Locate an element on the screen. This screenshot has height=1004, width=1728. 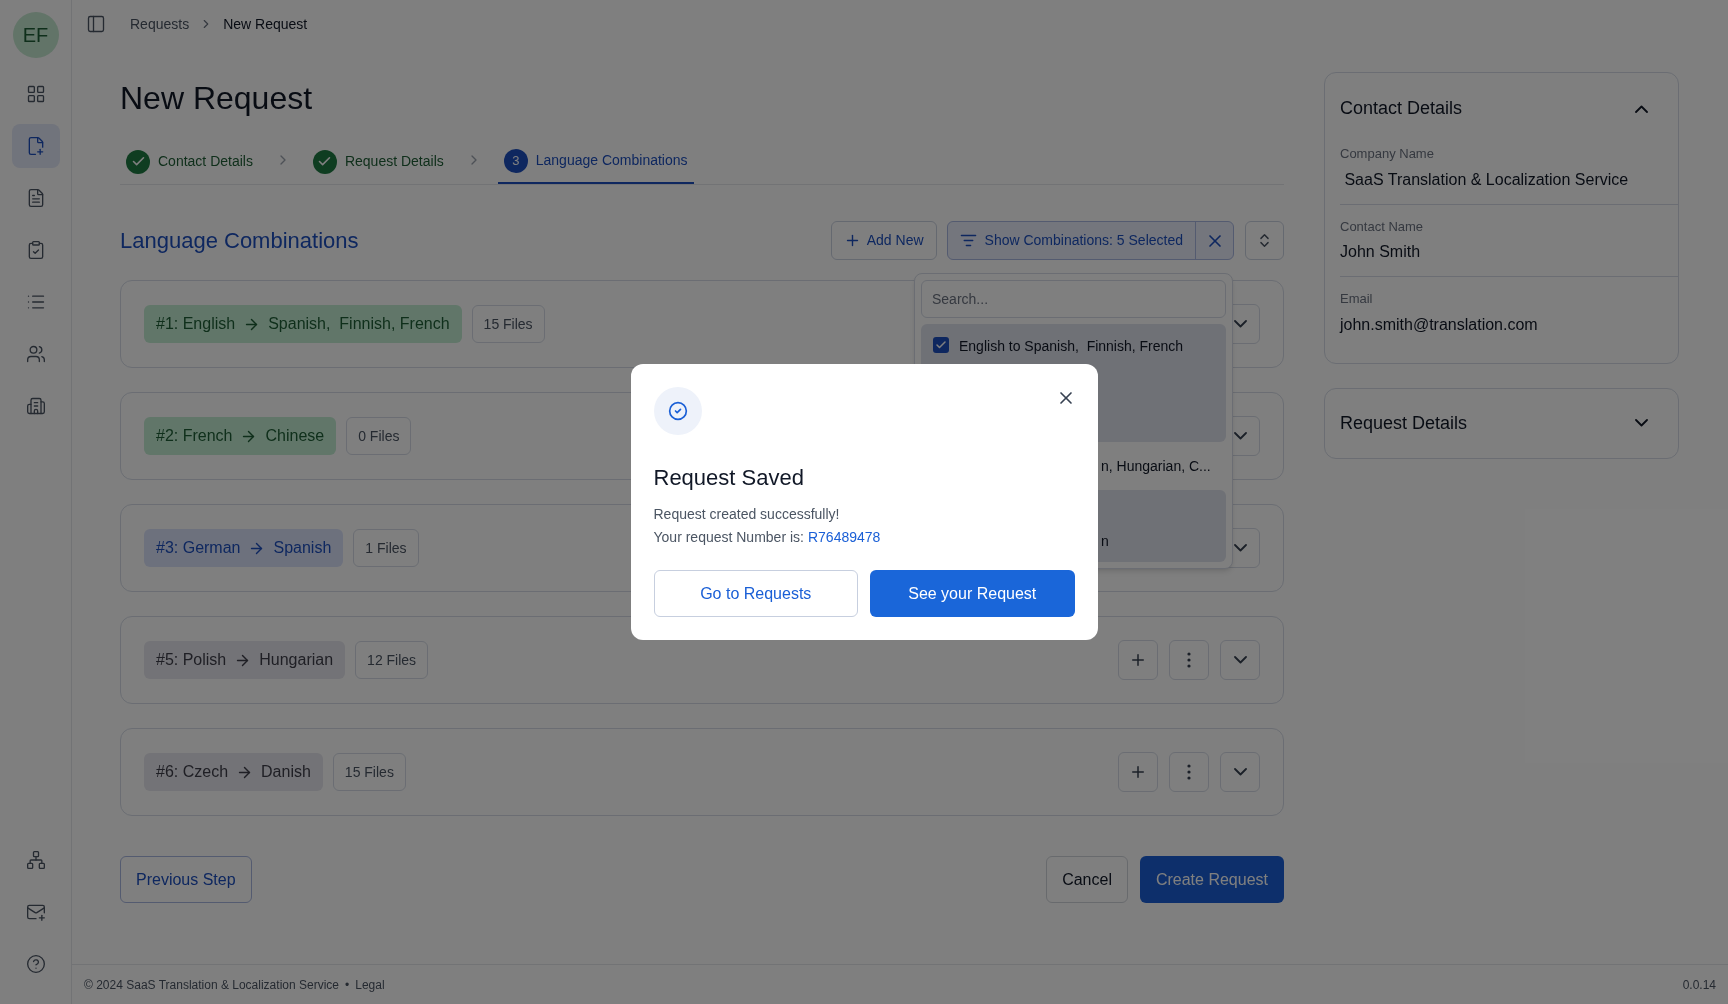
filter-control: Show Combinations: 5 Selected is located at coordinates (1090, 240).